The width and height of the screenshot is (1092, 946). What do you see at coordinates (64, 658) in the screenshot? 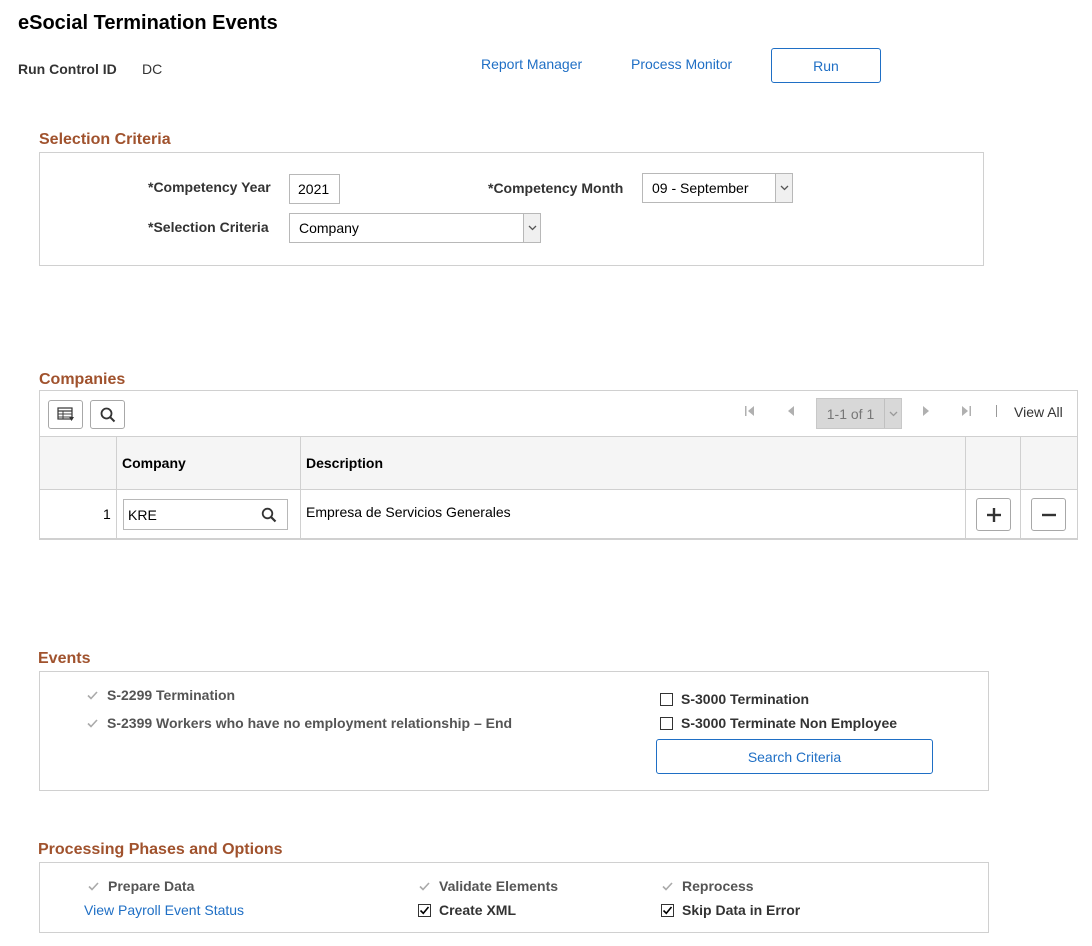
I see `events-title: Events` at bounding box center [64, 658].